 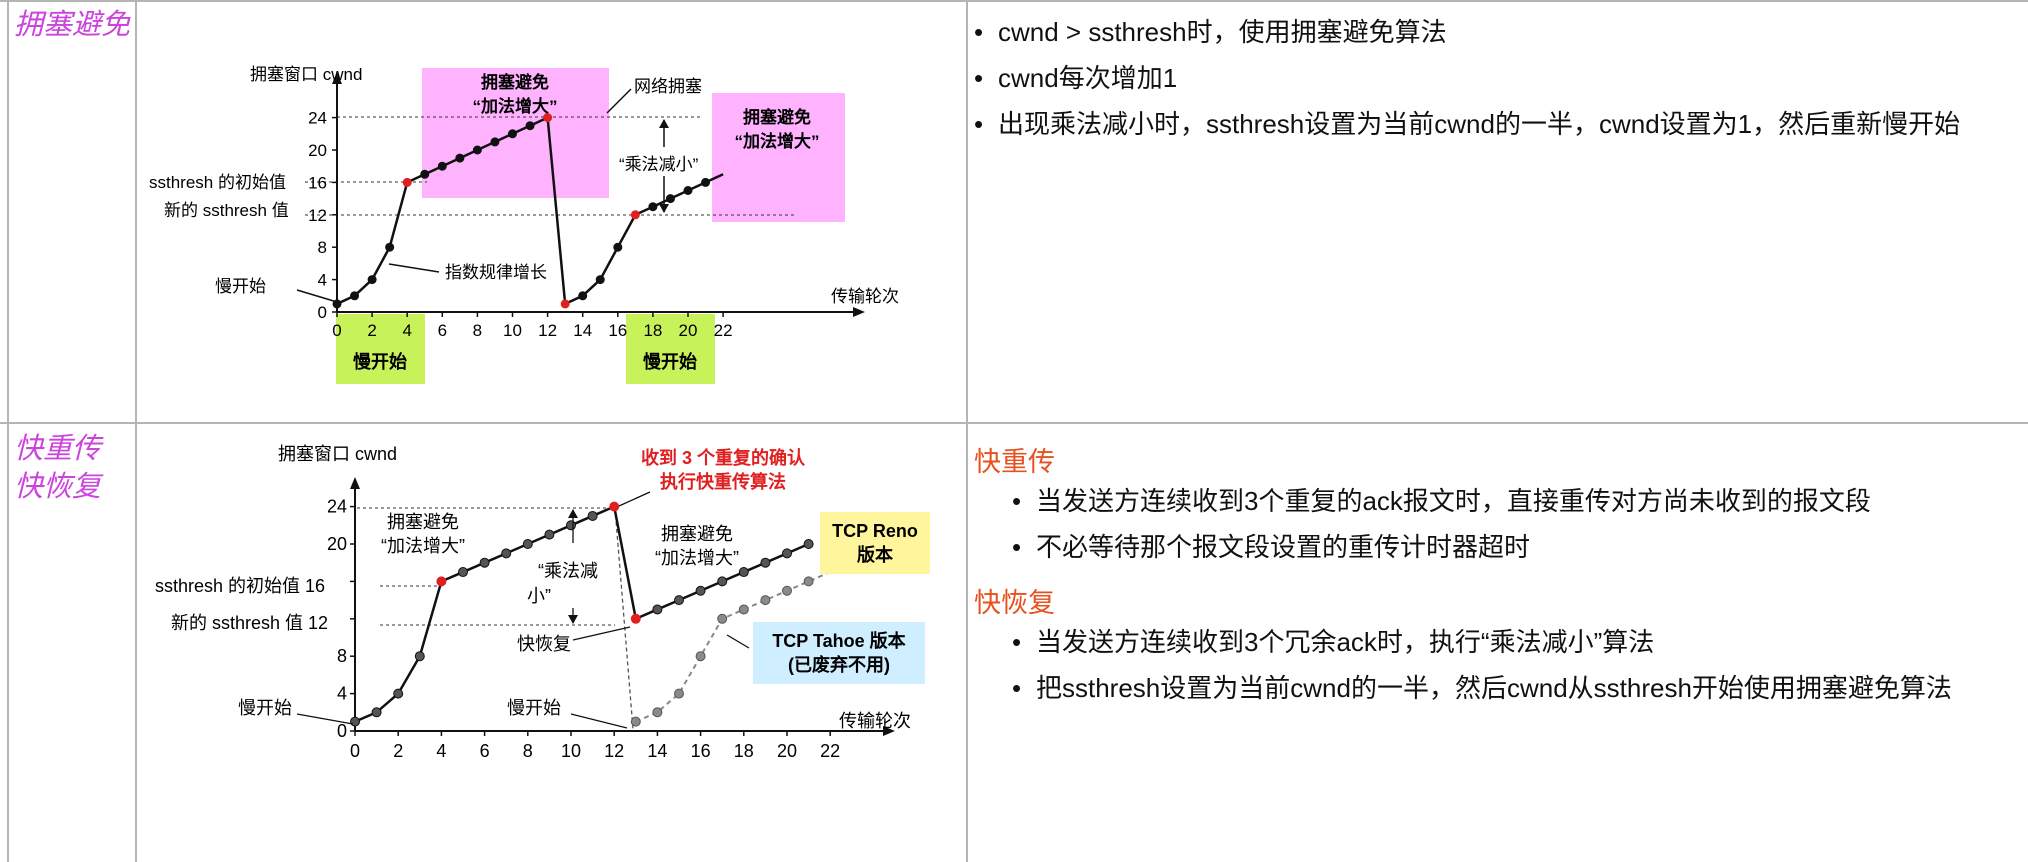 I want to click on point-1: cwnd > ssthresh时，使用拥塞避免算法, so click(x=1467, y=32).